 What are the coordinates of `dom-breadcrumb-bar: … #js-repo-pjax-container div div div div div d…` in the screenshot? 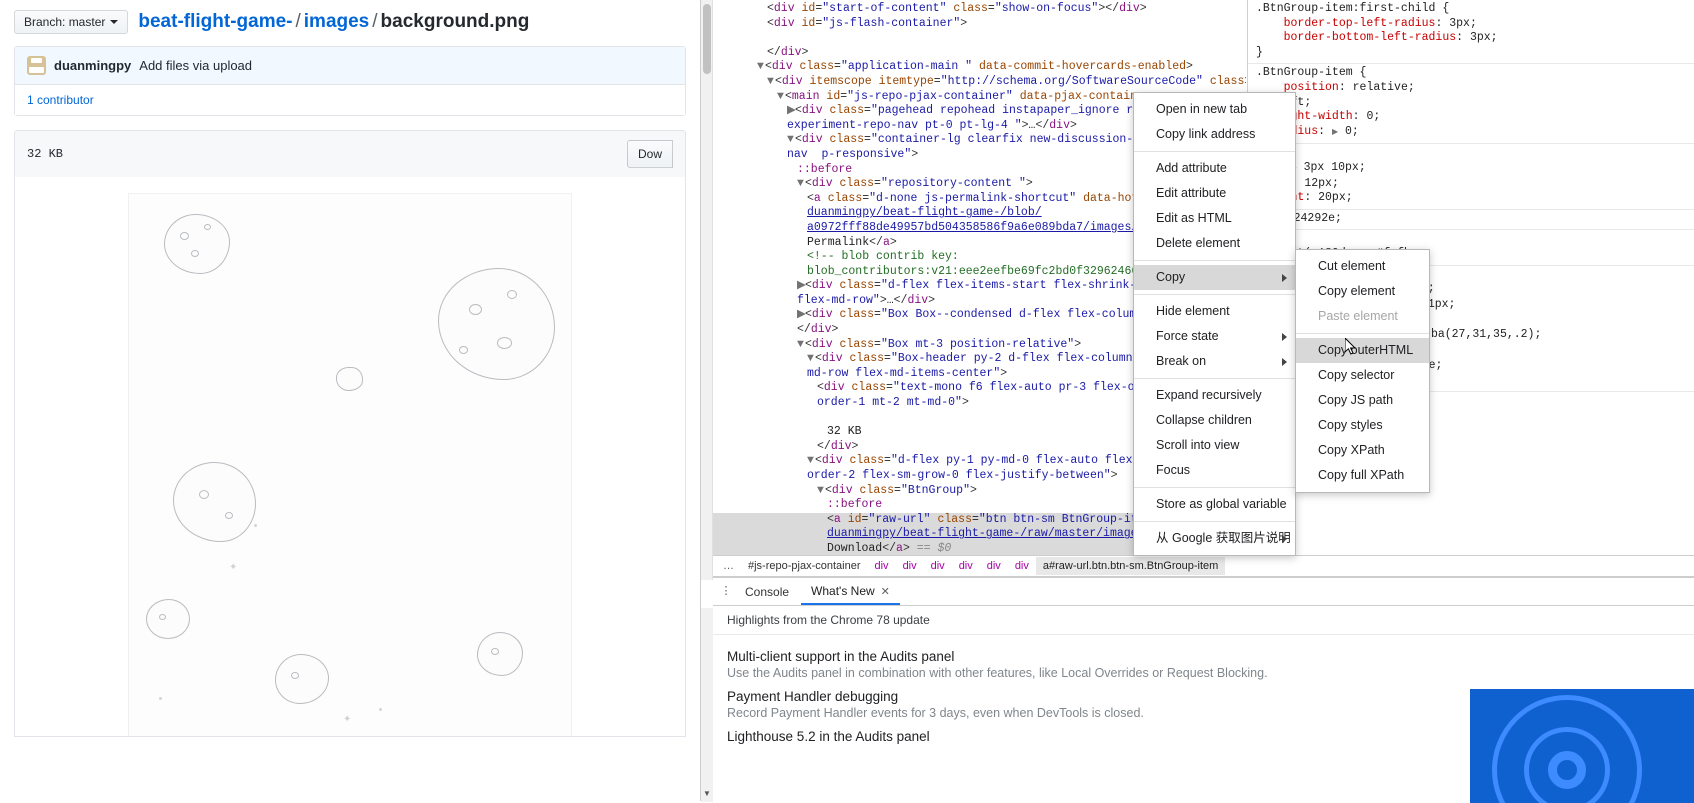 It's located at (1203, 566).